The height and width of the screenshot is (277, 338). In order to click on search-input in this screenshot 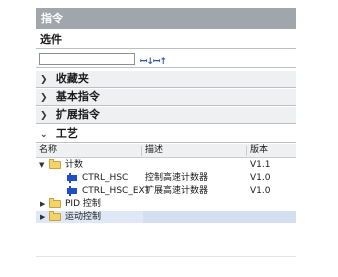, I will do `click(87, 59)`.